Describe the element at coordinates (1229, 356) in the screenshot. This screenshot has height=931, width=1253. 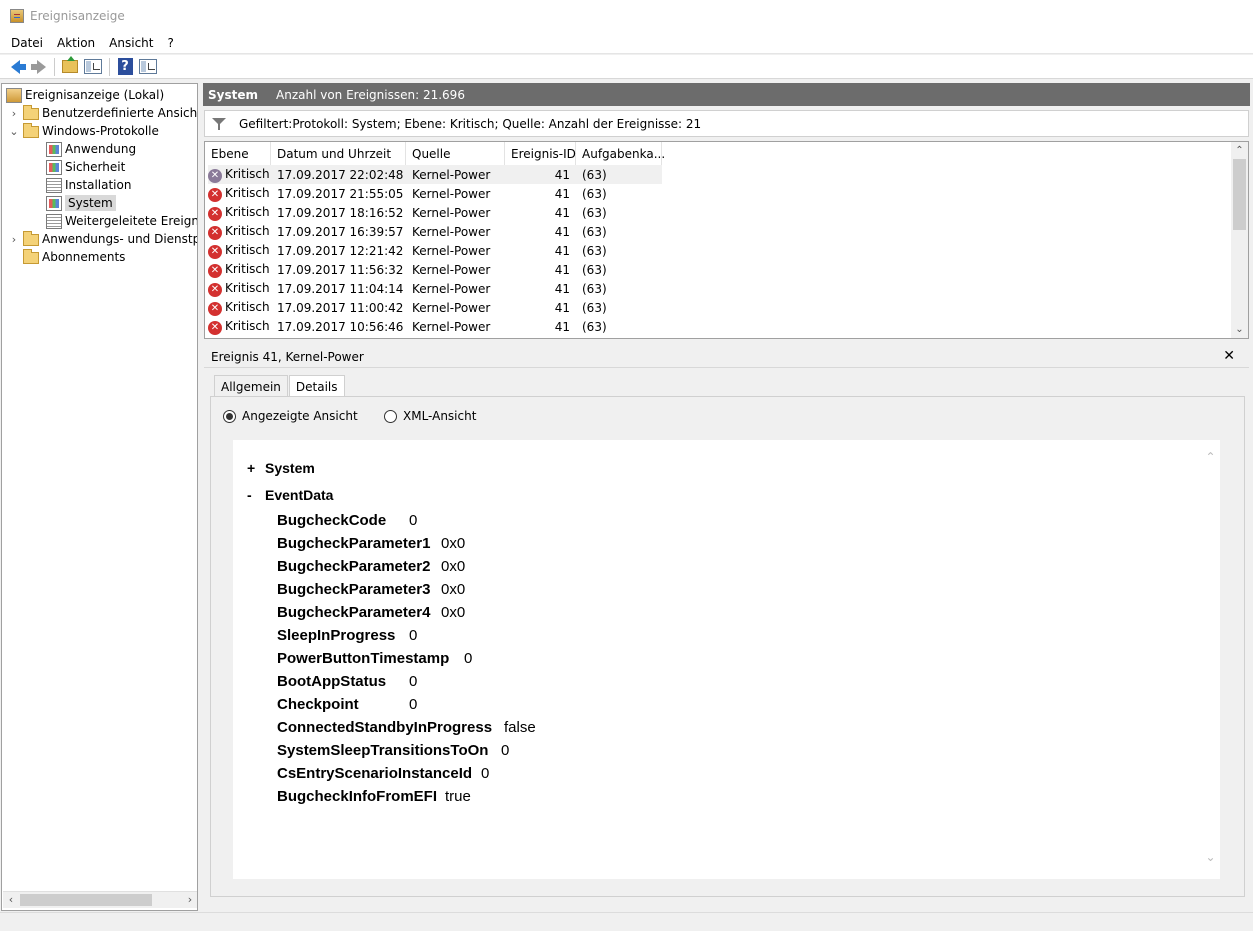
I see `close-icon: ✕` at that location.